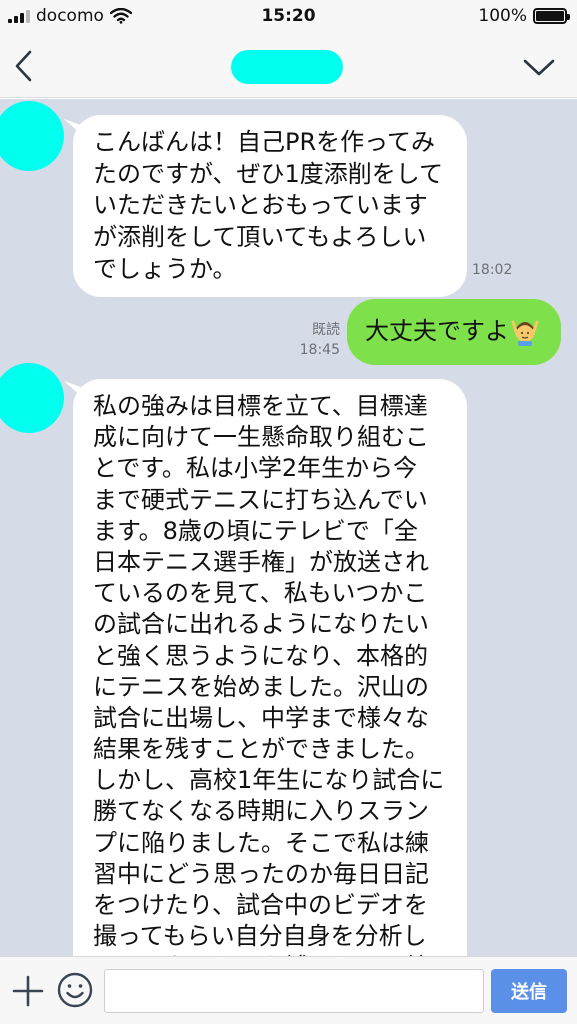 Image resolution: width=577 pixels, height=1024 pixels. I want to click on back-button, so click(25, 66).